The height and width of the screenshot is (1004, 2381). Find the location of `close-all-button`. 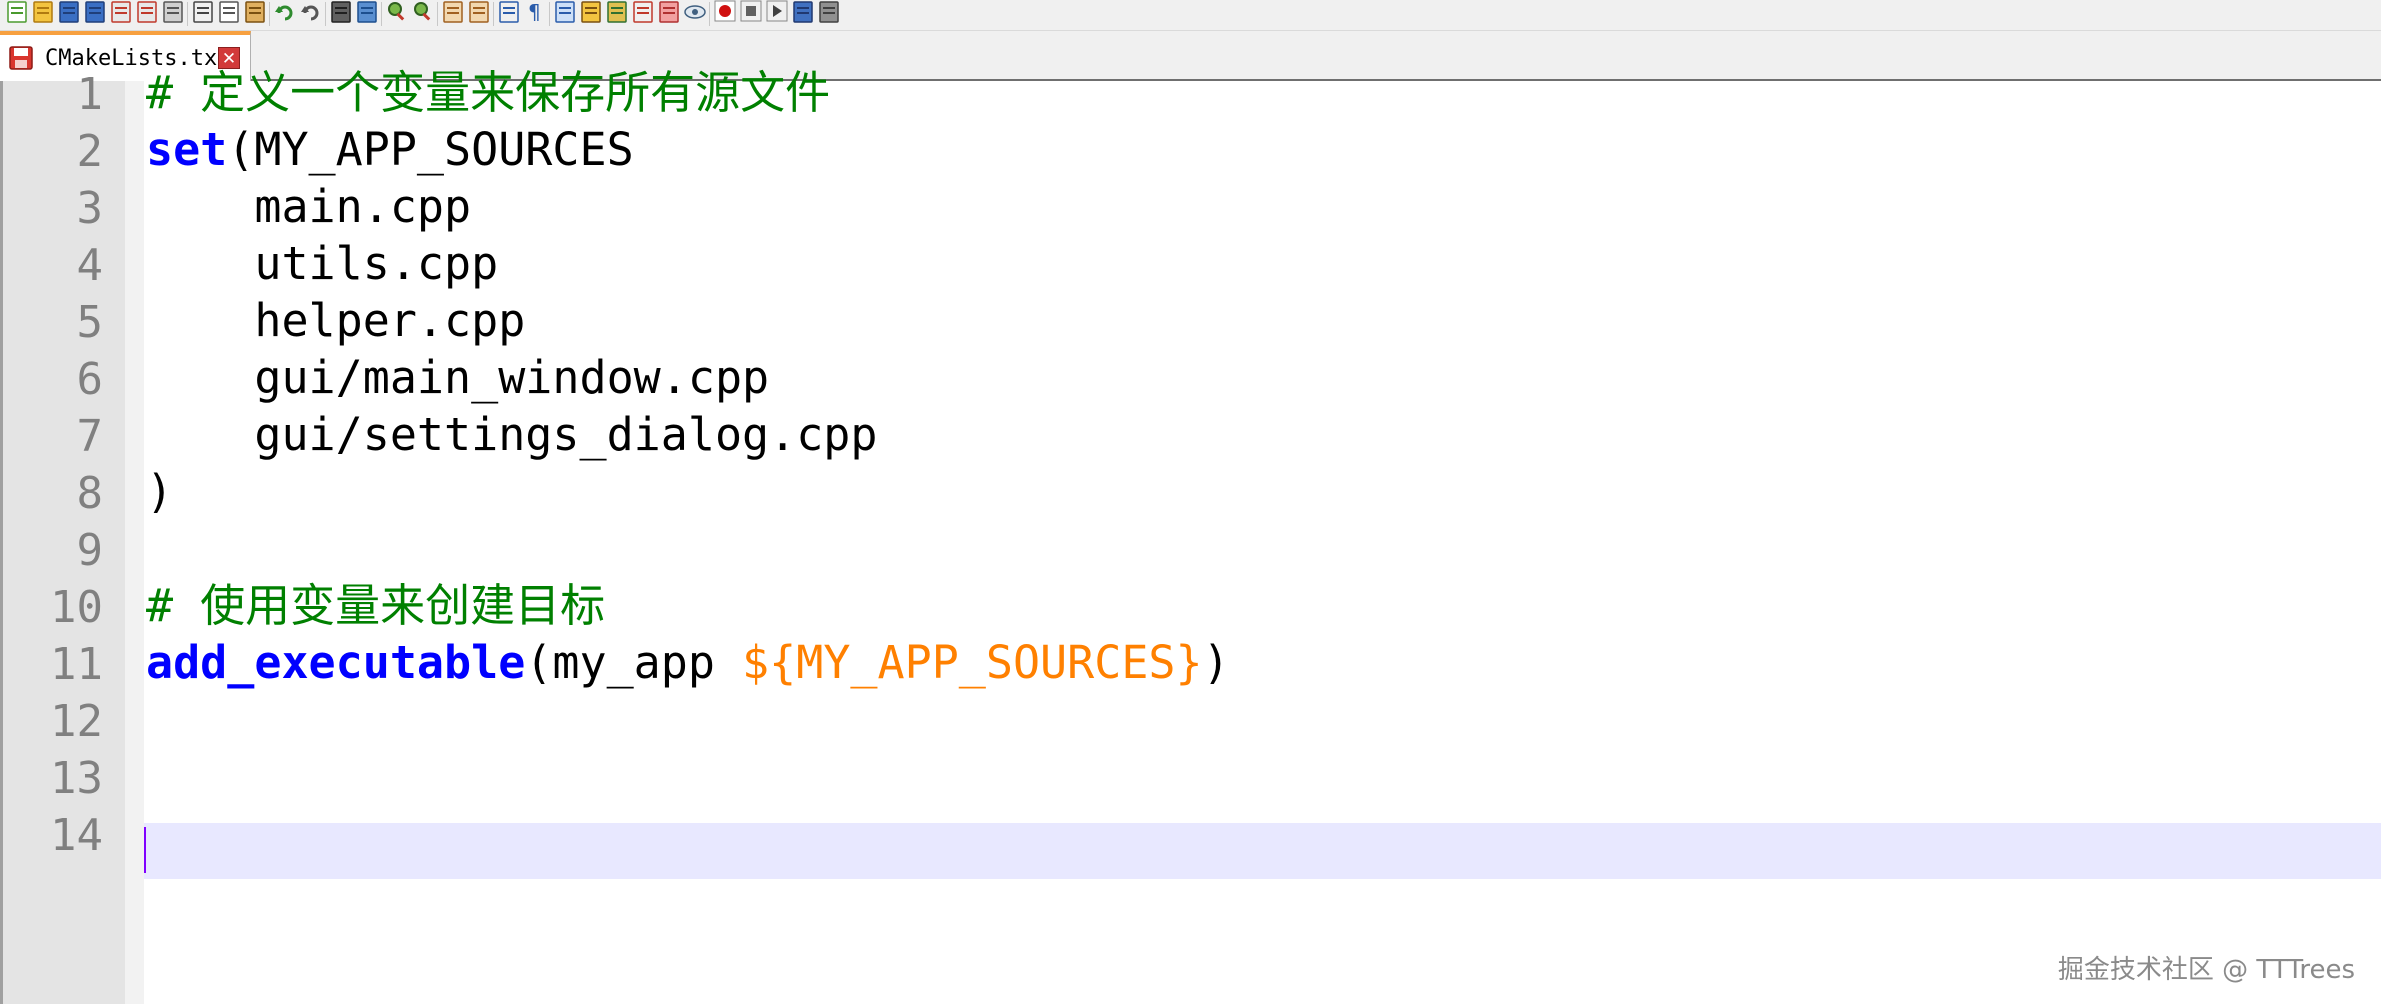

close-all-button is located at coordinates (147, 13).